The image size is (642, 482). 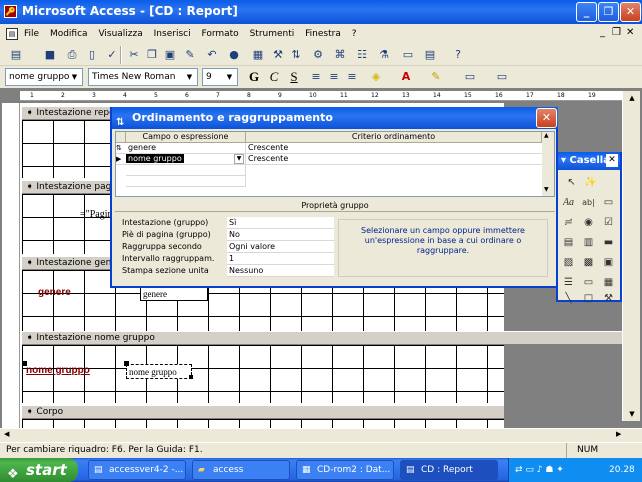 I want to click on title-bar: 🔑 Microsoft Access - [CD : Report] _ ❐ ✕, so click(x=321, y=12).